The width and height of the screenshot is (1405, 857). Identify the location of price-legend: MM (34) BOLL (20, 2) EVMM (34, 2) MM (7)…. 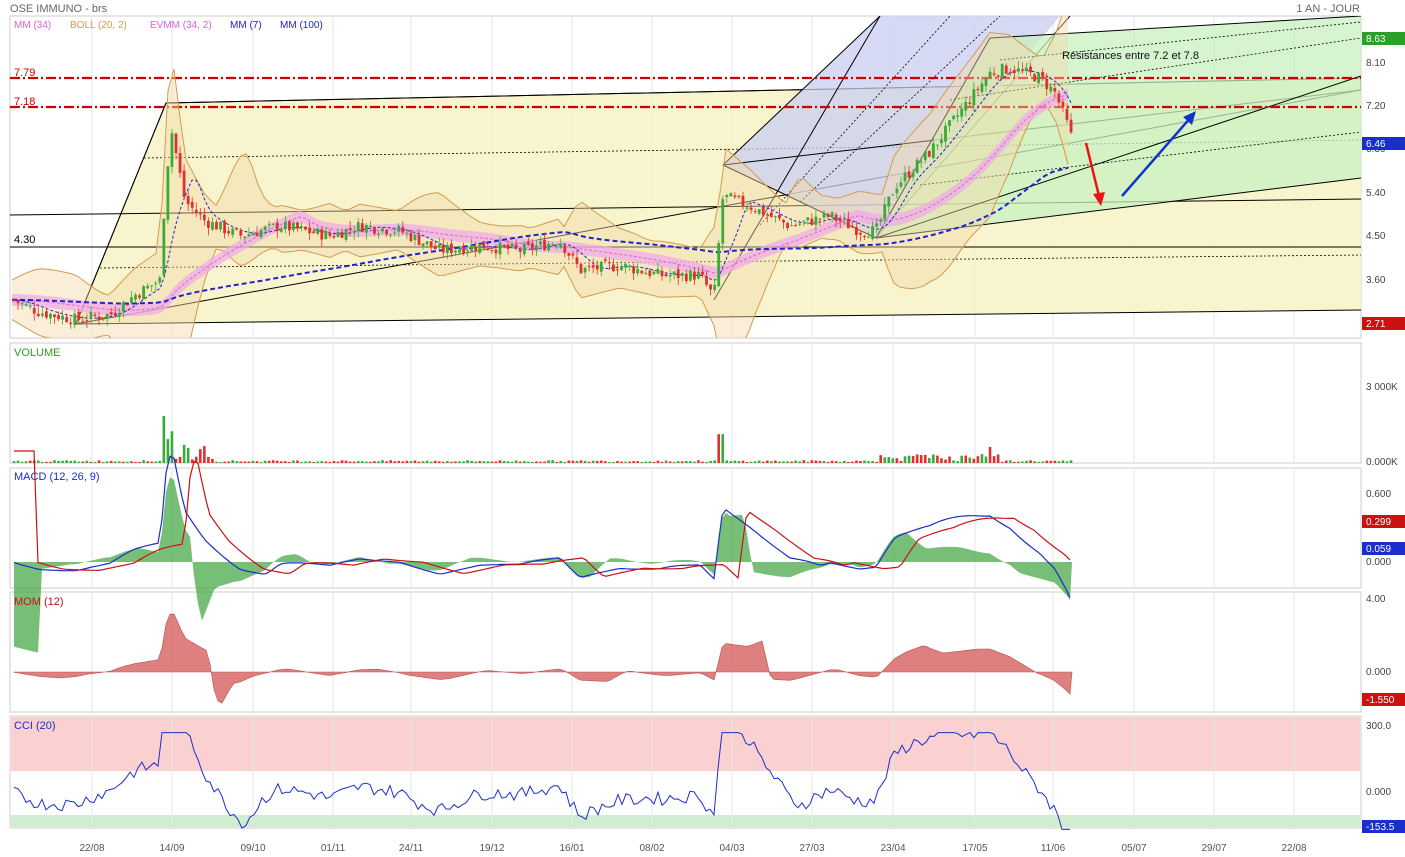
(168, 25).